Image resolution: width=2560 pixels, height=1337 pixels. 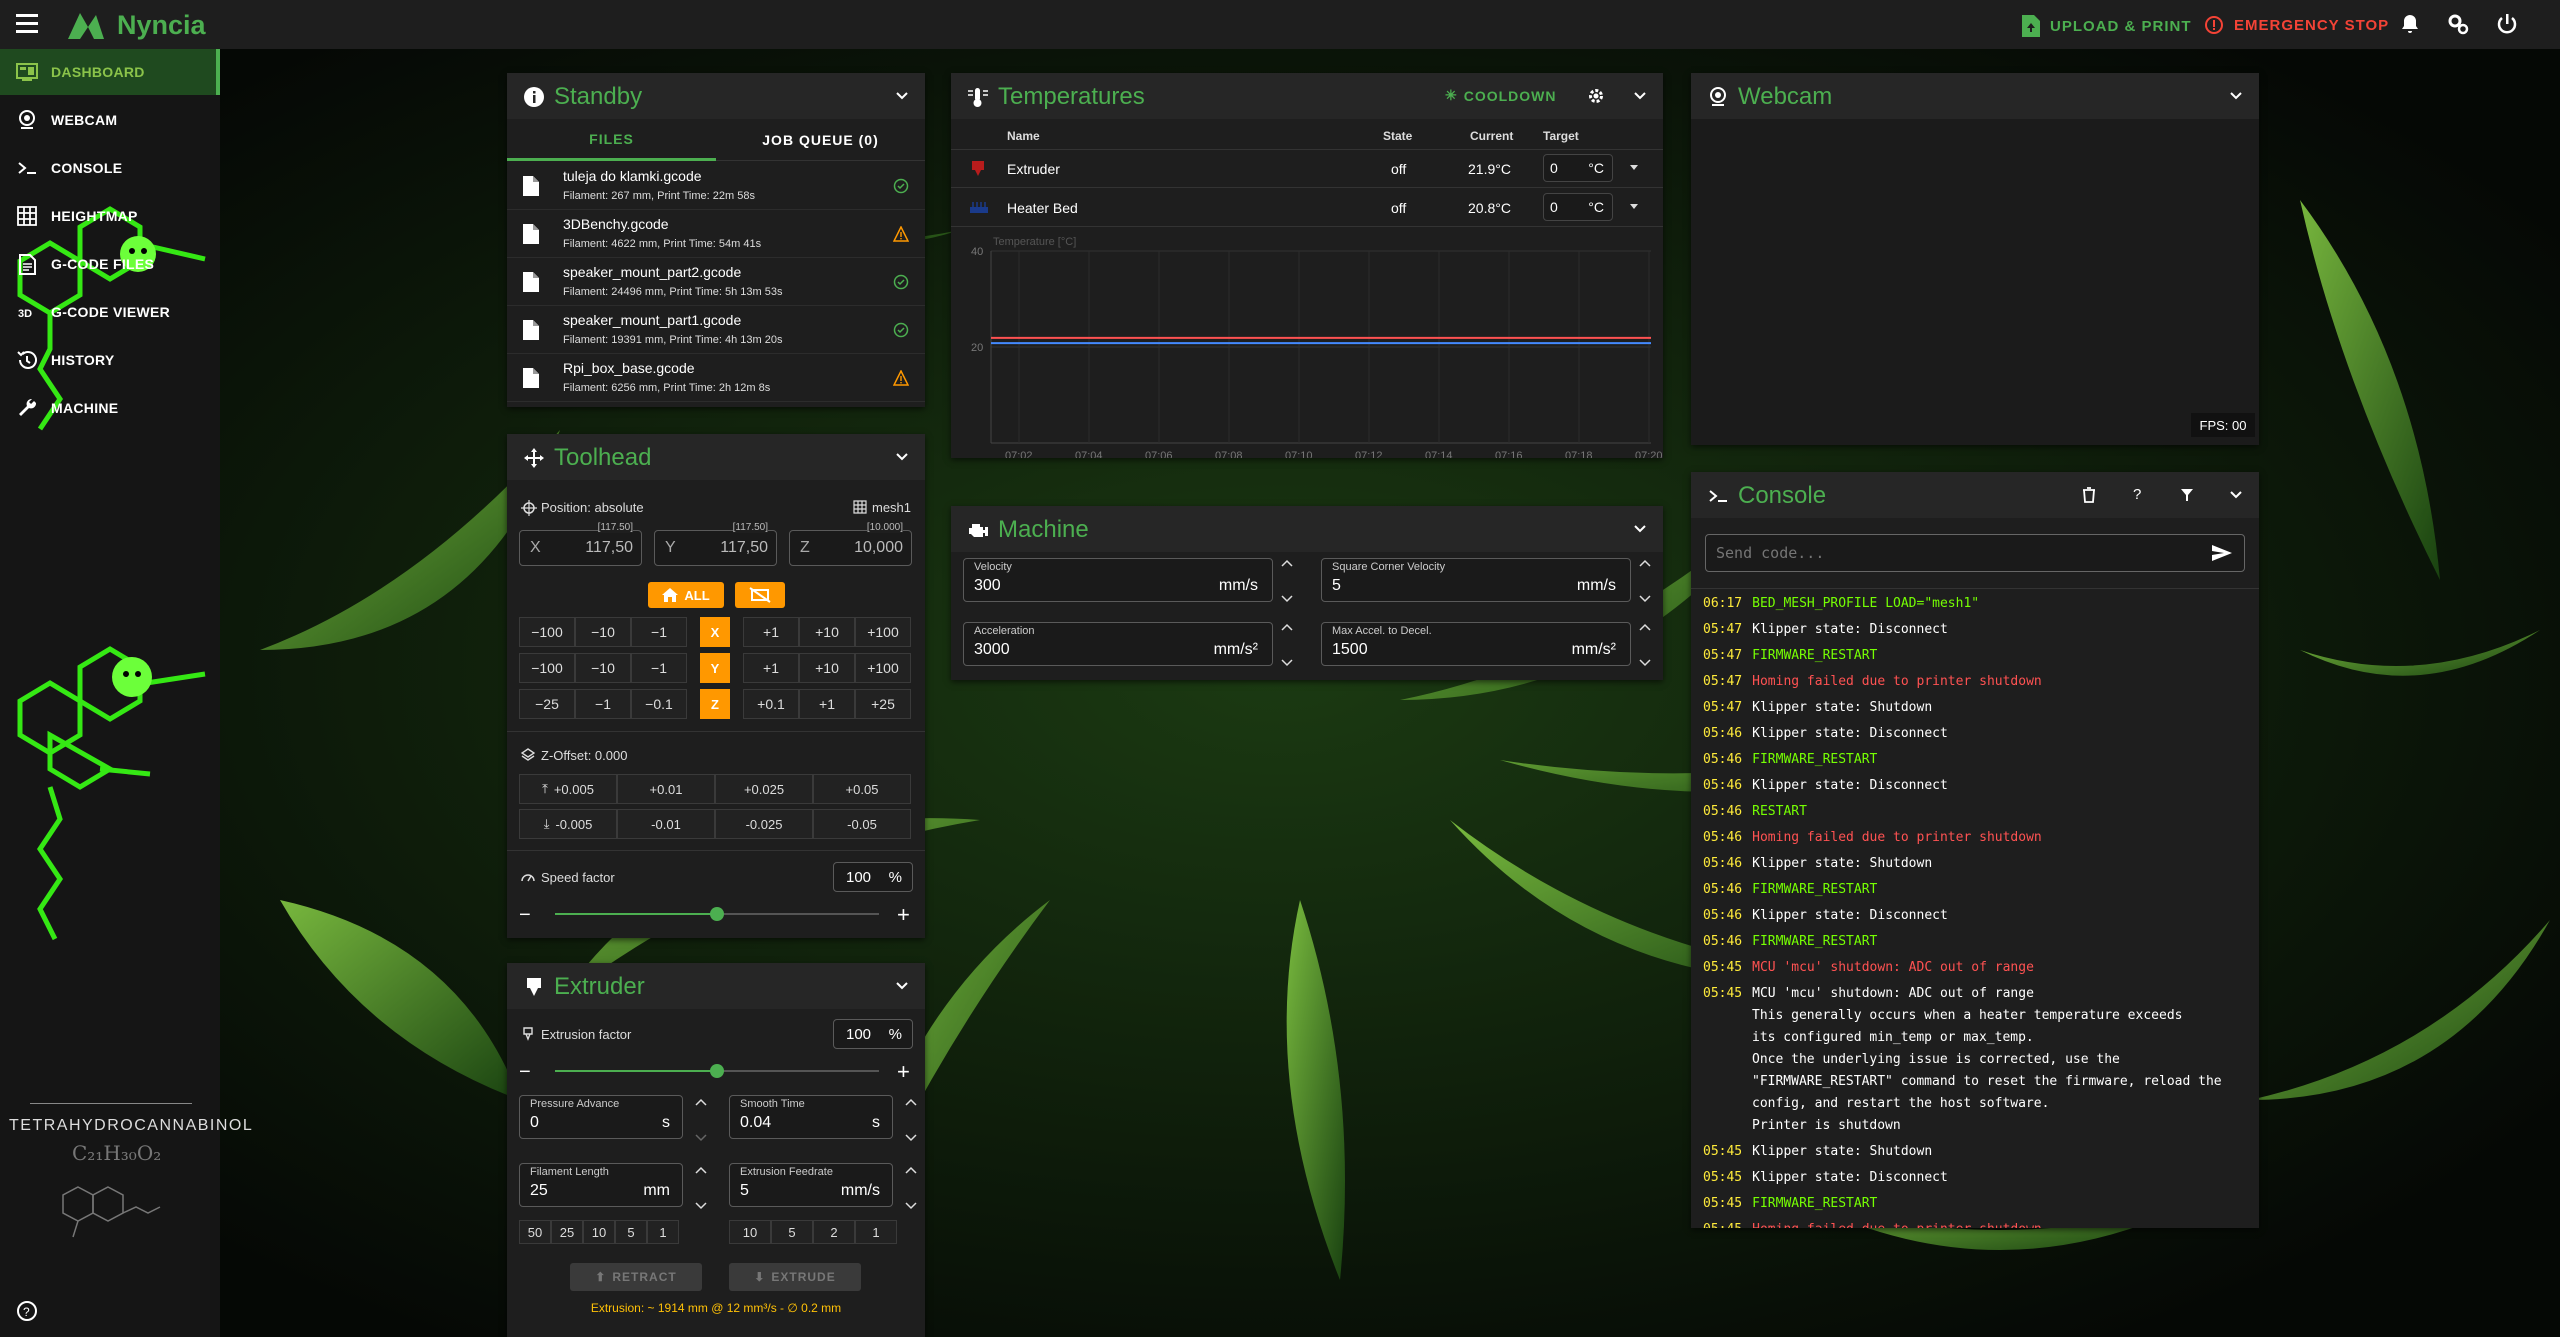 I want to click on menu-down-icon, so click(x=1634, y=207).